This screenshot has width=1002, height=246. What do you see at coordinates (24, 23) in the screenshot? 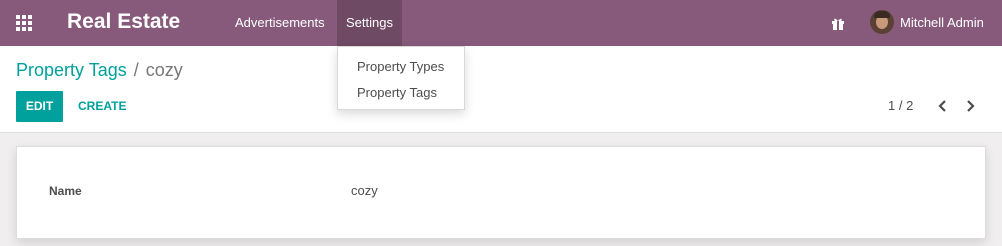
I see `apps-grid-icon` at bounding box center [24, 23].